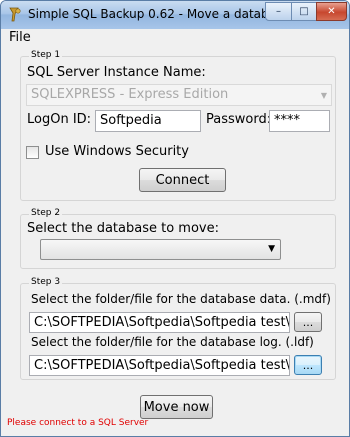 Image resolution: width=350 pixels, height=437 pixels. Describe the element at coordinates (46, 55) in the screenshot. I see `step1-title: Step 1` at that location.